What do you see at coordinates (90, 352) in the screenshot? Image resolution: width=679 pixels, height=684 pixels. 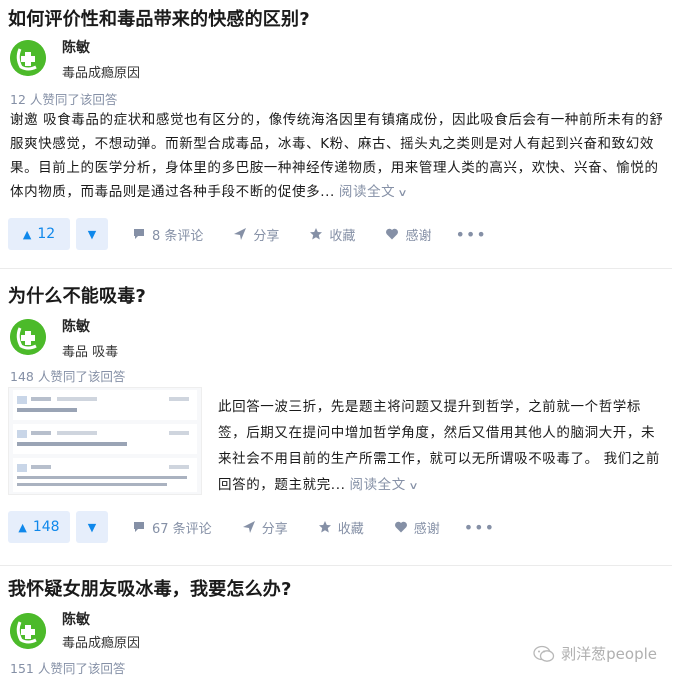 I see `author-bio: 毒品 吸毒` at bounding box center [90, 352].